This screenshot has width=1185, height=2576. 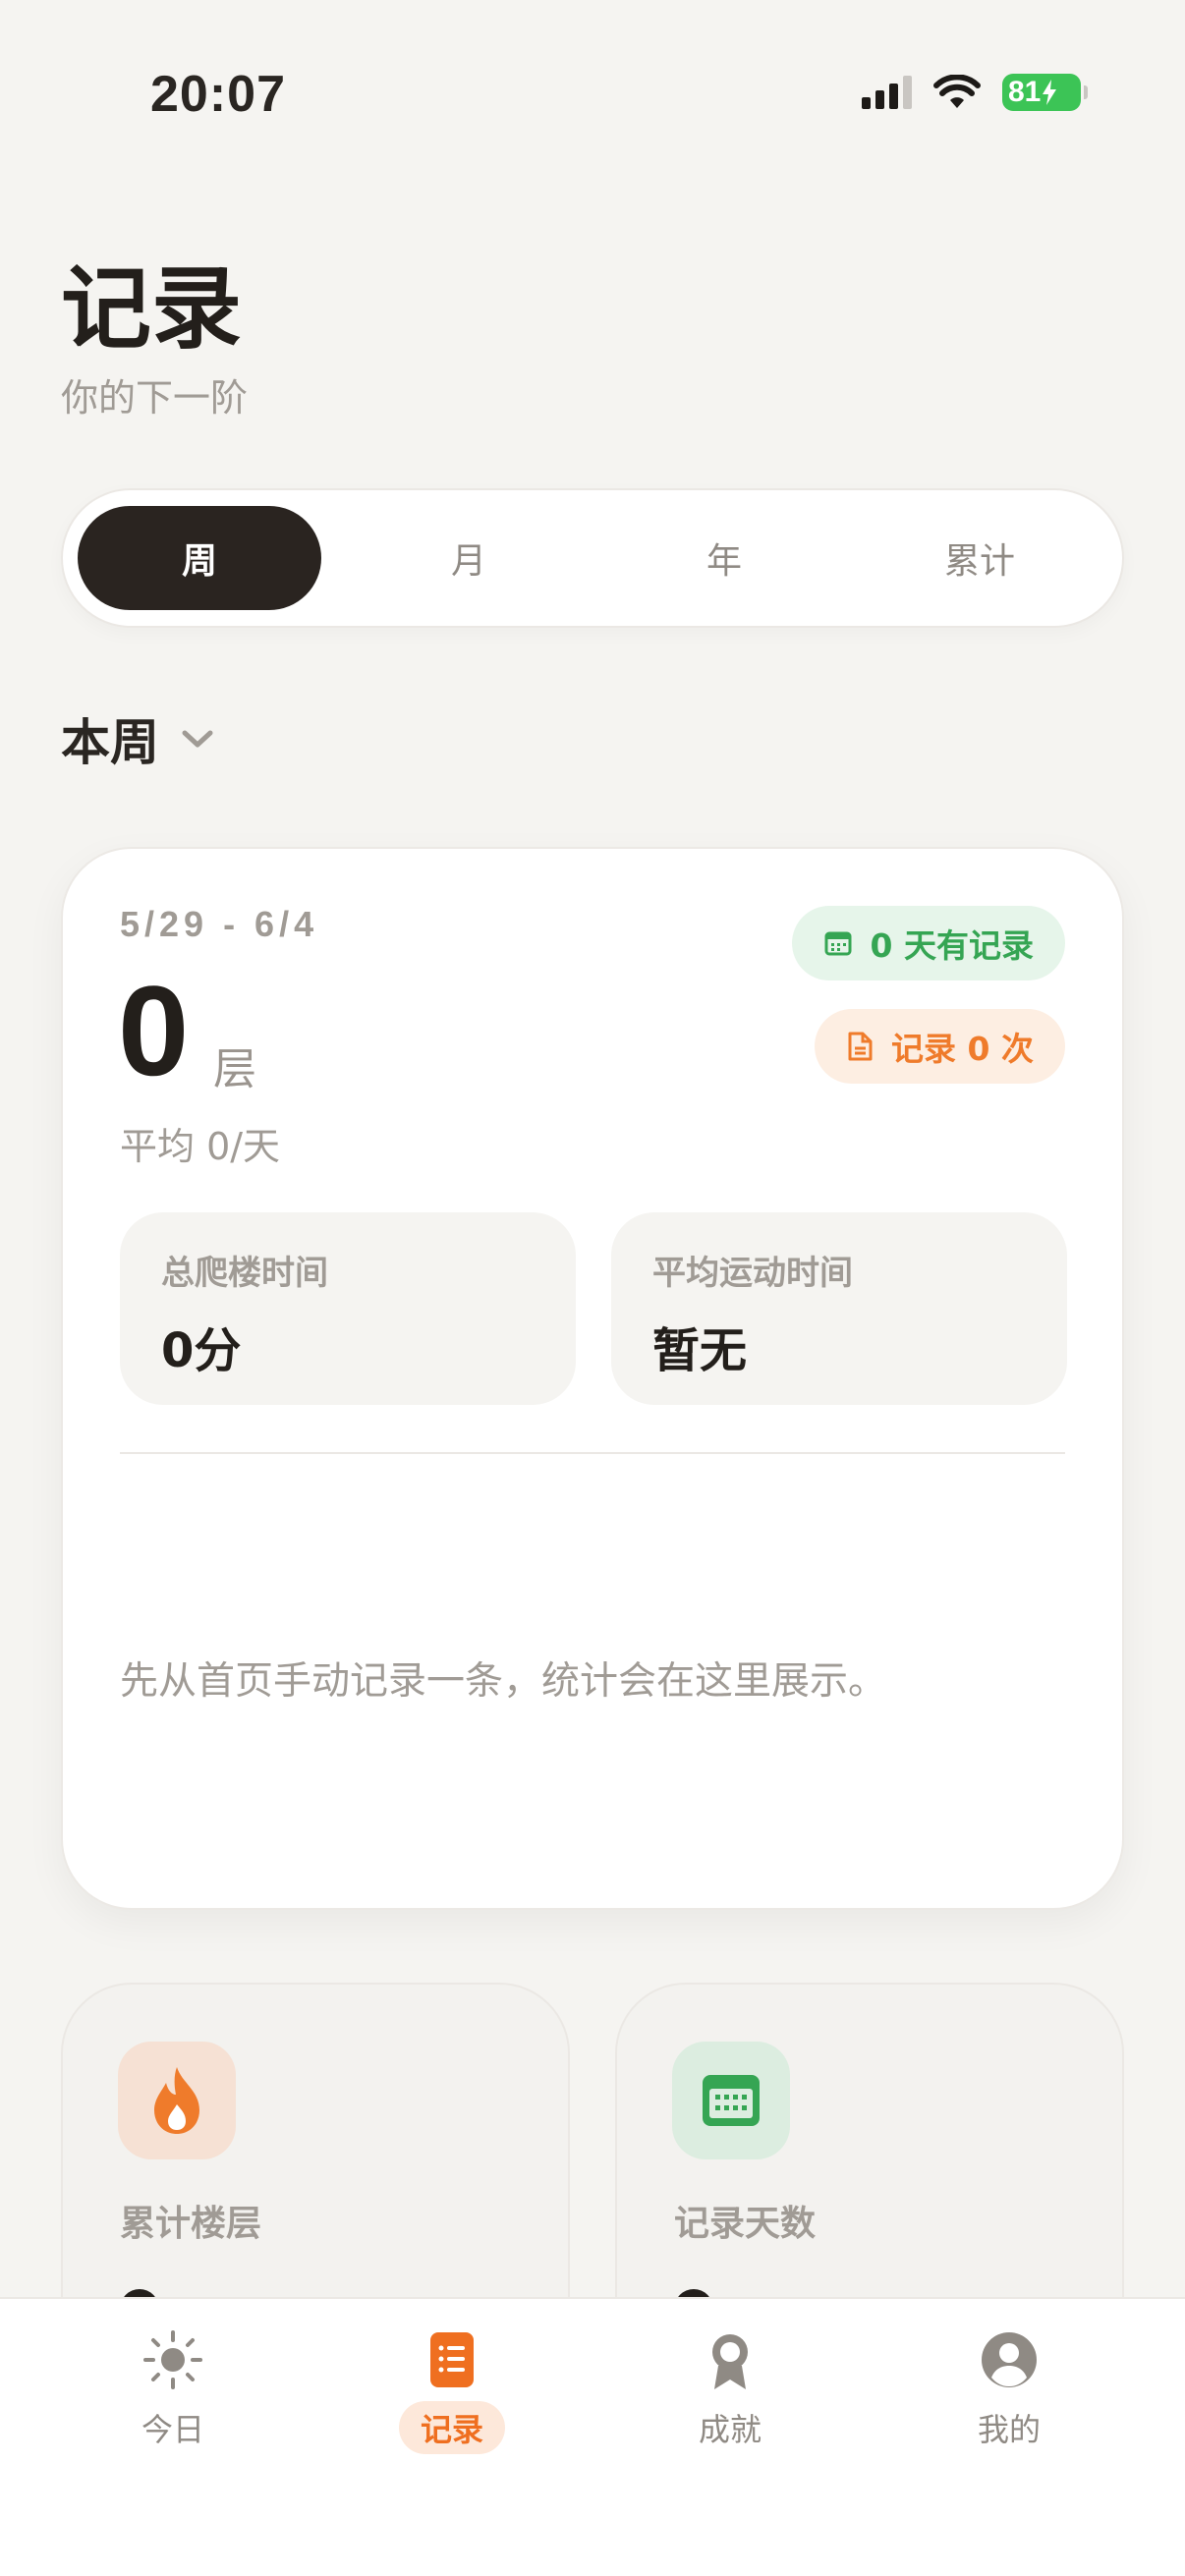 What do you see at coordinates (730, 2429) in the screenshot?
I see `tab-achievements-label: 成就` at bounding box center [730, 2429].